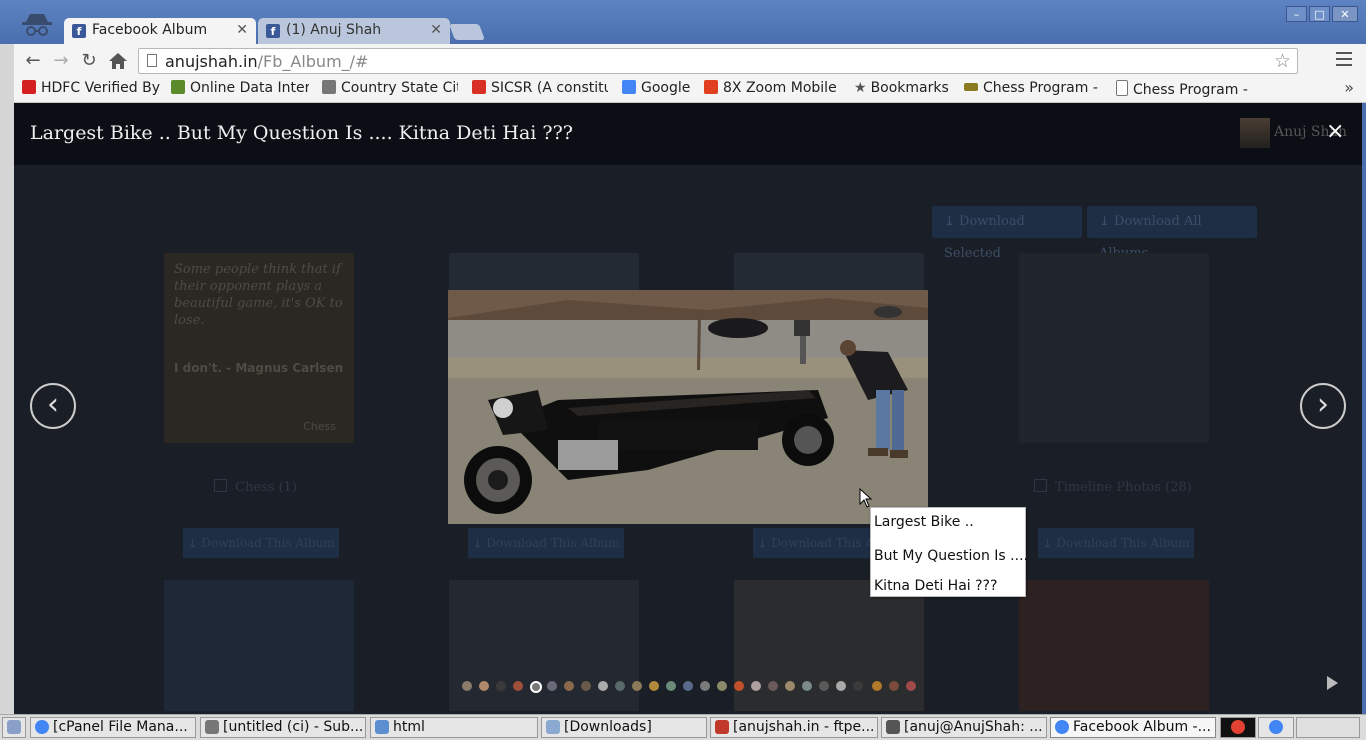 This screenshot has height=740, width=1366. What do you see at coordinates (33, 61) in the screenshot?
I see `back-arrow-icon: ←` at bounding box center [33, 61].